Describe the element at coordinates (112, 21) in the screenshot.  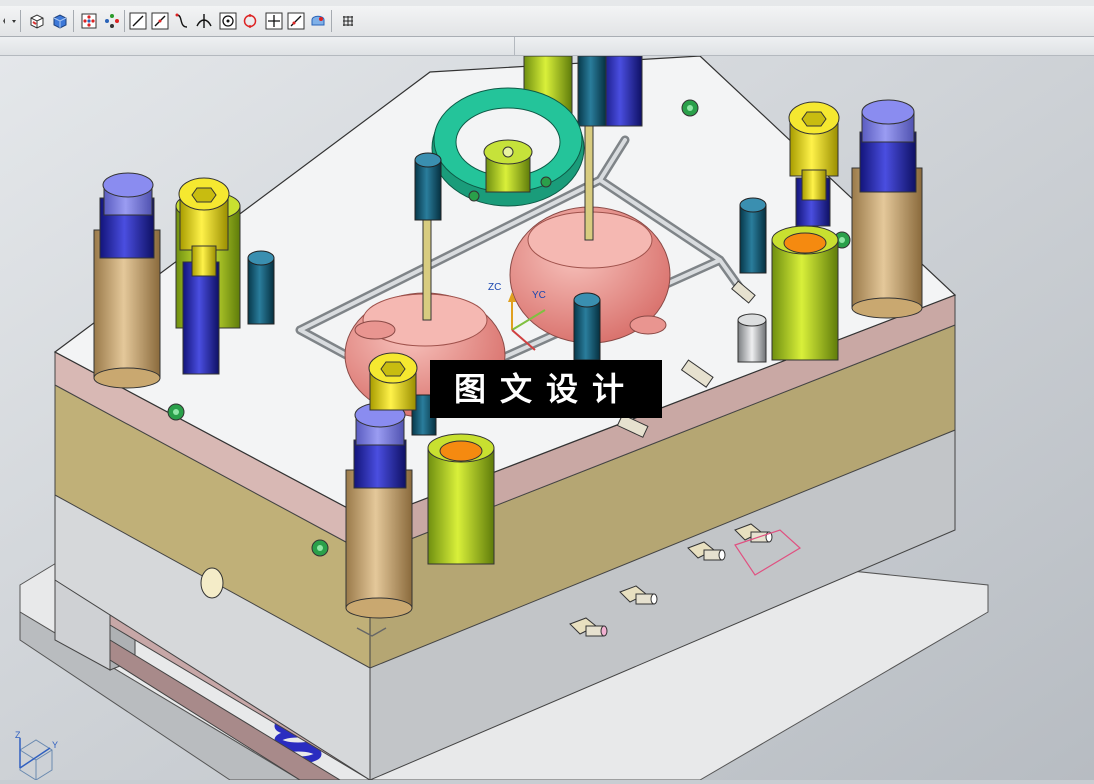
I see `point-filter-icon` at that location.